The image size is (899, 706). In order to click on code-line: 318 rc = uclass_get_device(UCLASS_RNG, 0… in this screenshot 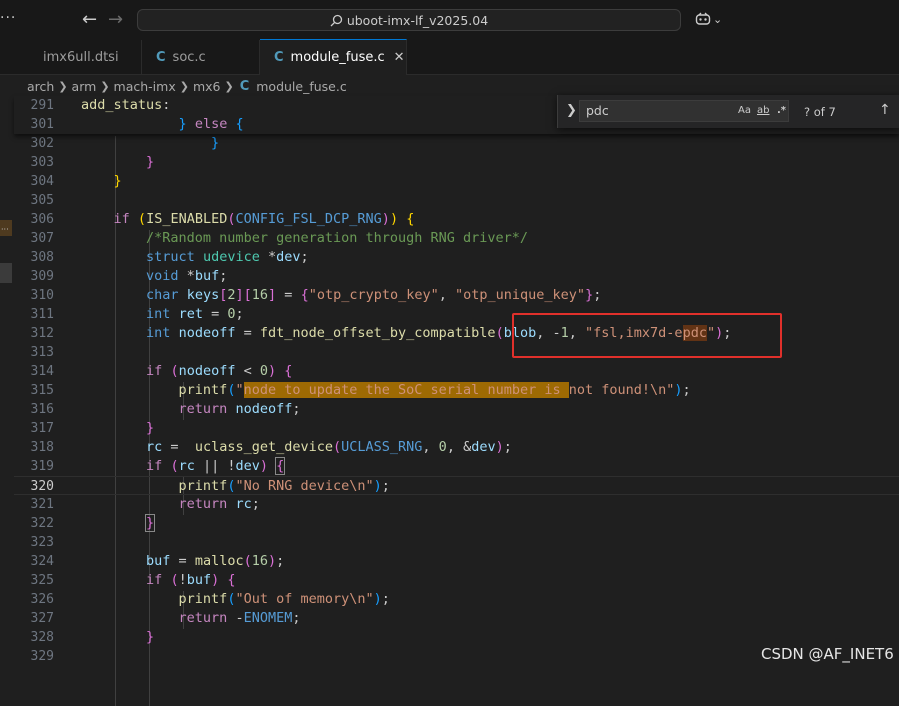, I will do `click(271, 447)`.